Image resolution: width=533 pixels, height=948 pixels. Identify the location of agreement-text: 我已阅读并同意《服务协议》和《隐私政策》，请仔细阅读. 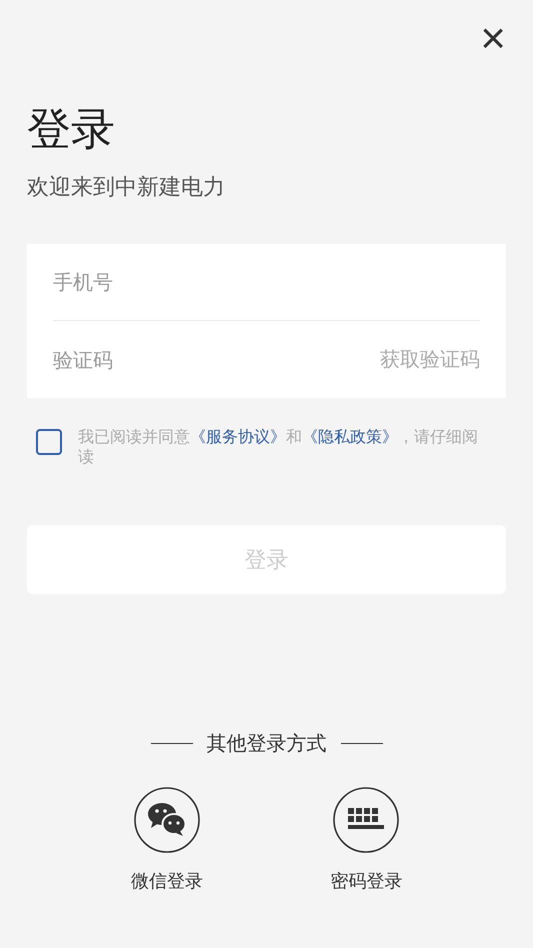
(278, 447).